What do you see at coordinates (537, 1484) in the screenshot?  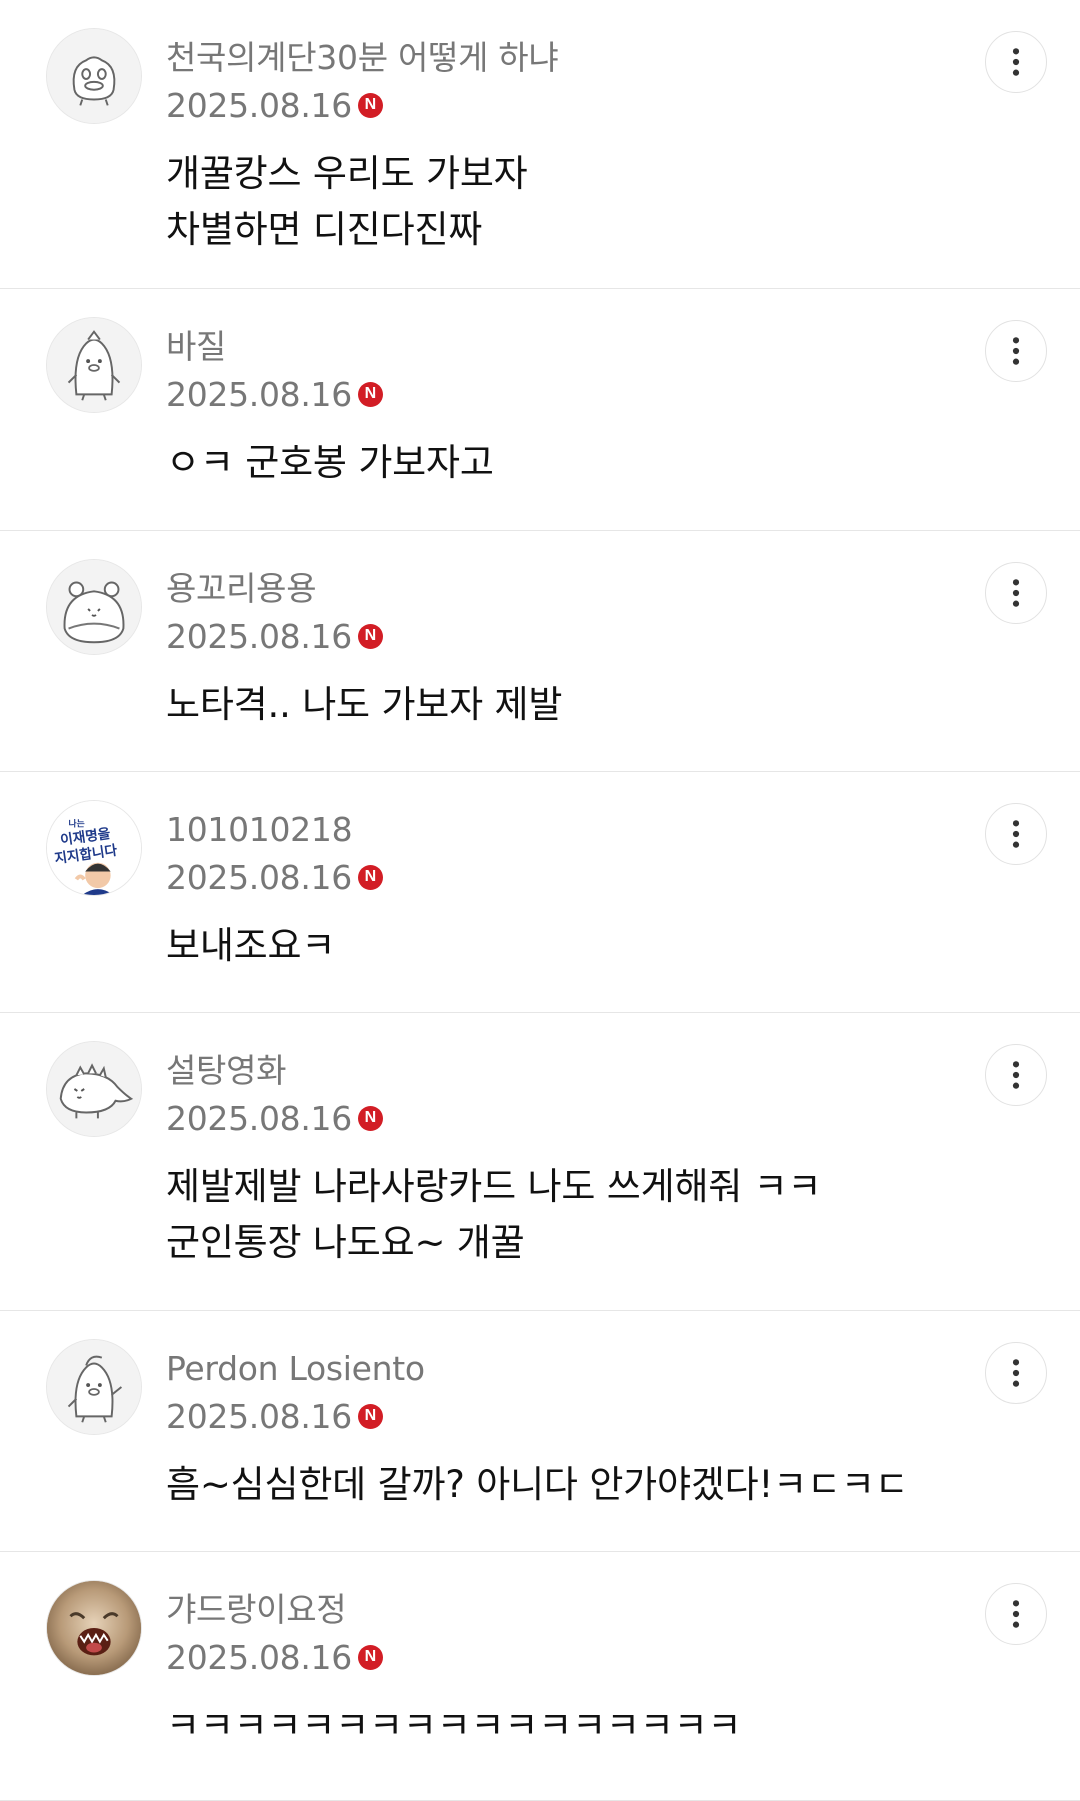 I see `comment-line: 흠~심심한데 갈까? 아니다 안가야겠다!ㅋㄷㅋㄷ` at bounding box center [537, 1484].